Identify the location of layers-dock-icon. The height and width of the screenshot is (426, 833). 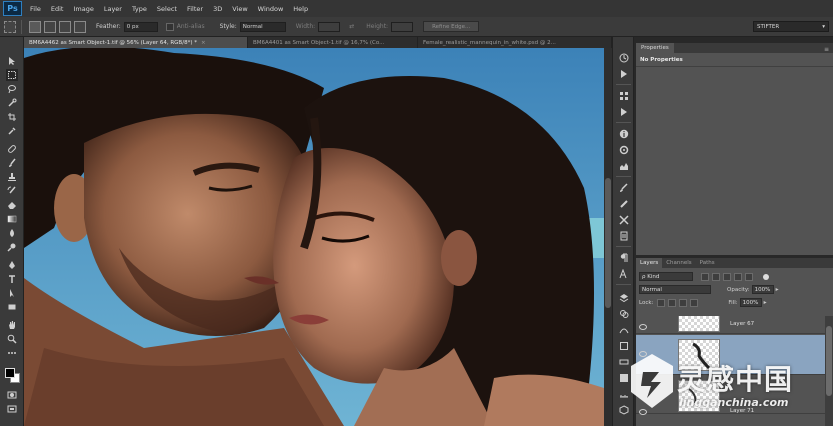
(623, 297).